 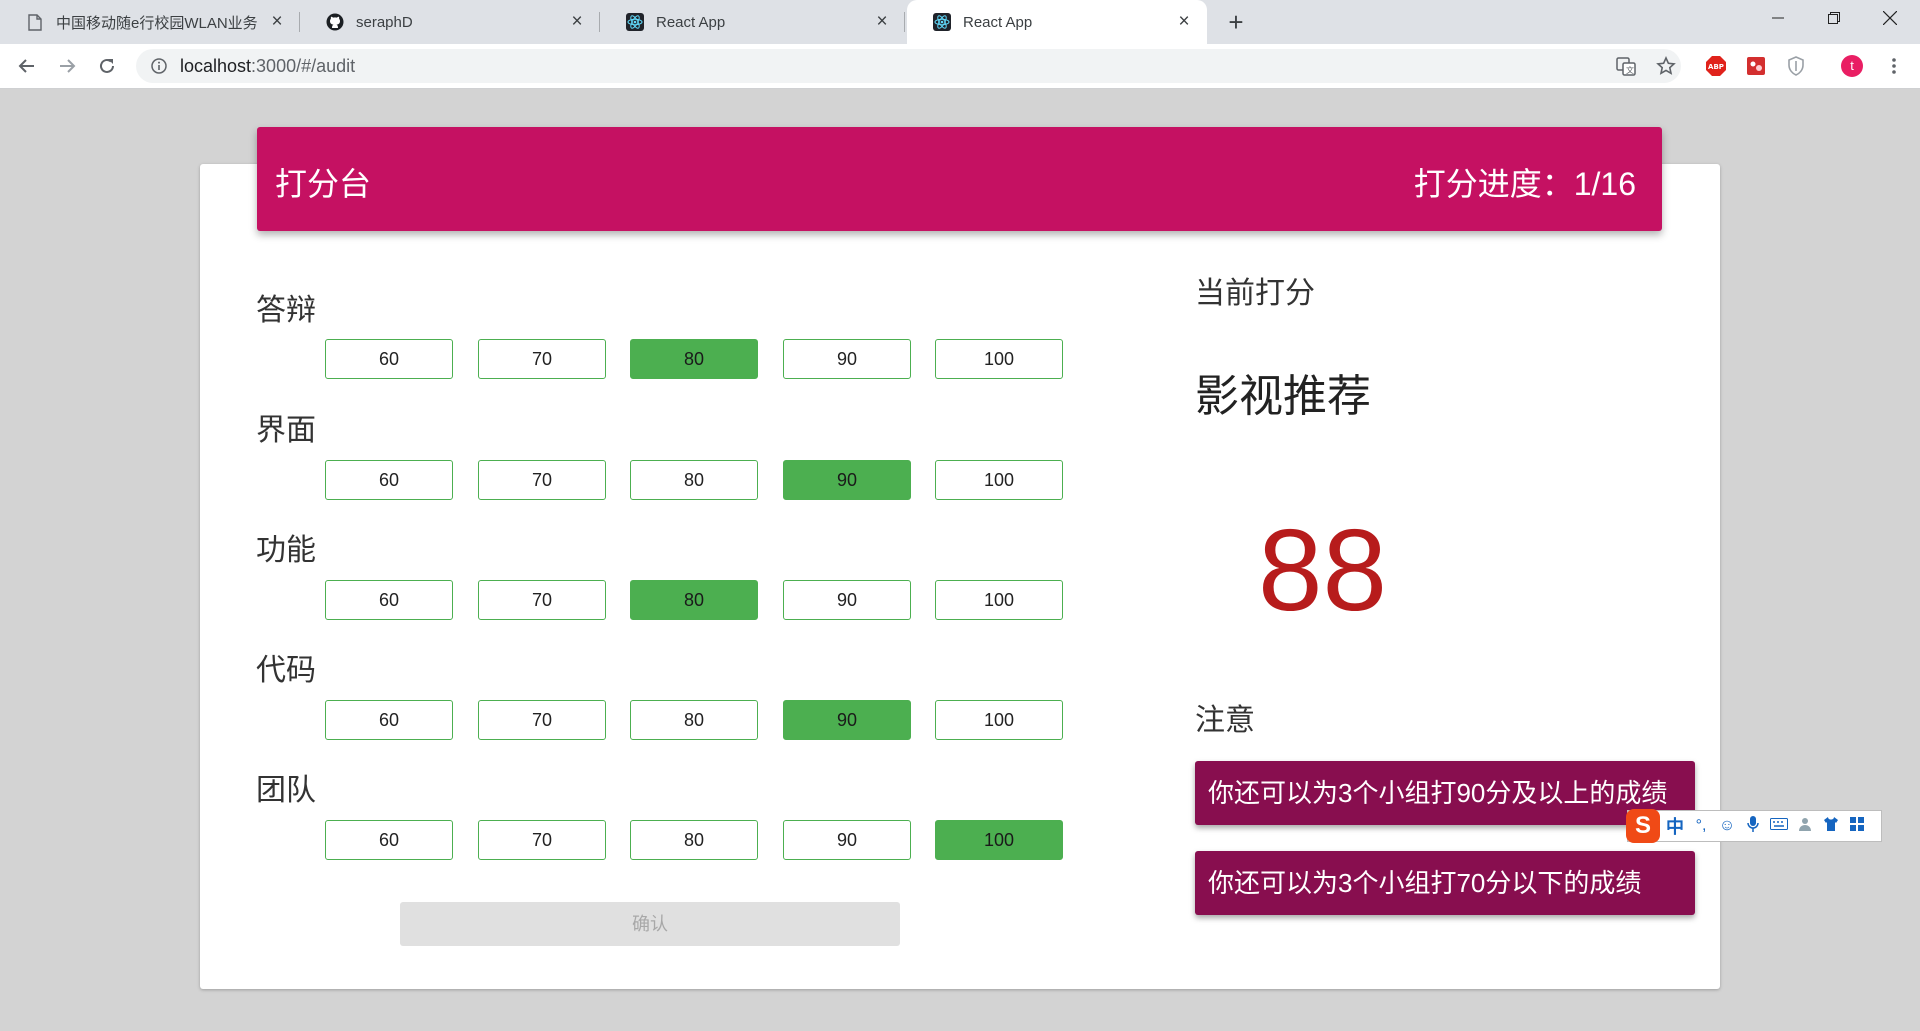 What do you see at coordinates (1675, 826) in the screenshot?
I see `ime-mode: 中` at bounding box center [1675, 826].